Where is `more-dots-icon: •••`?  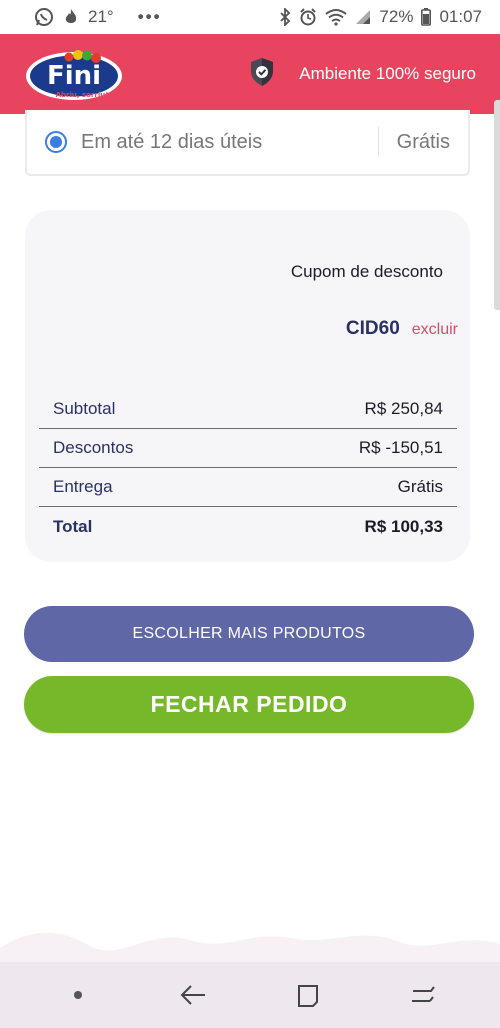
more-dots-icon: ••• is located at coordinates (149, 16).